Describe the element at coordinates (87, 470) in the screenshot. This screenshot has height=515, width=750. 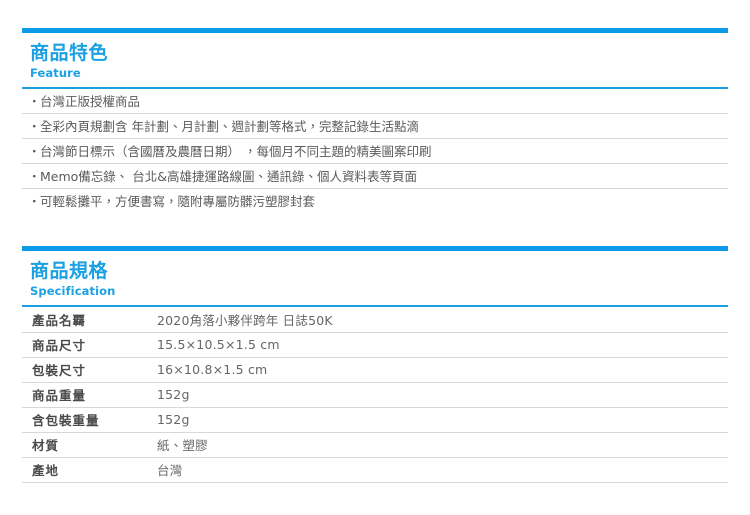
I see `spec-label: 產地` at that location.